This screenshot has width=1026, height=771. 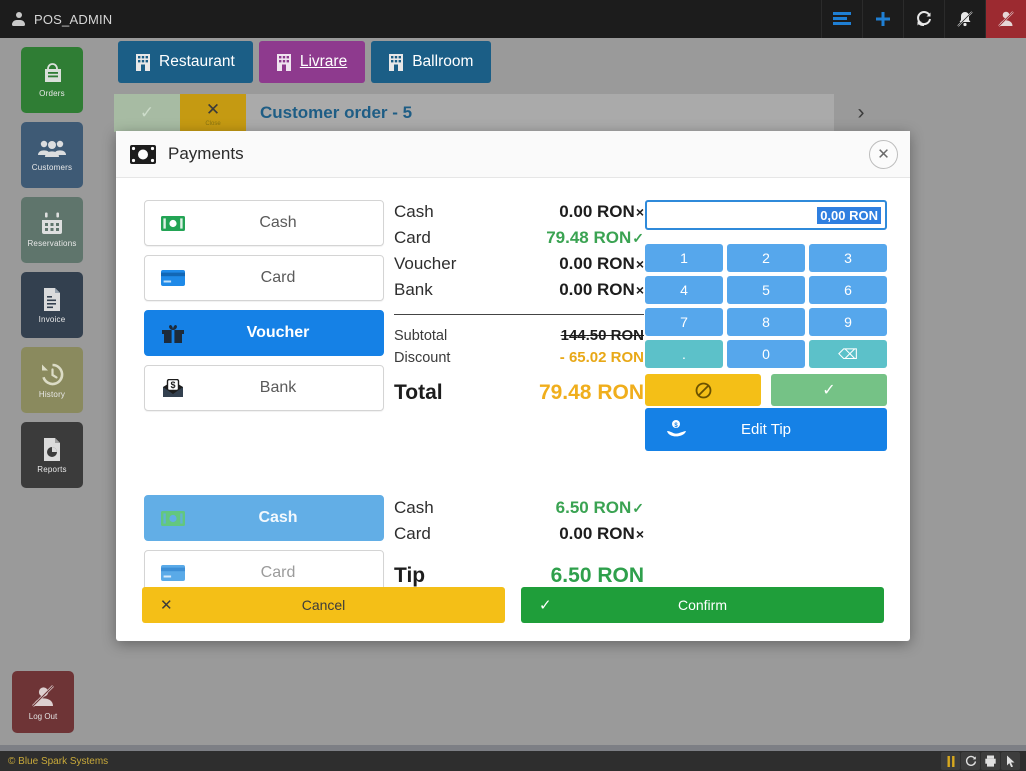 What do you see at coordinates (519, 576) in the screenshot?
I see `tip-total-row: Tip 6.50 RON` at bounding box center [519, 576].